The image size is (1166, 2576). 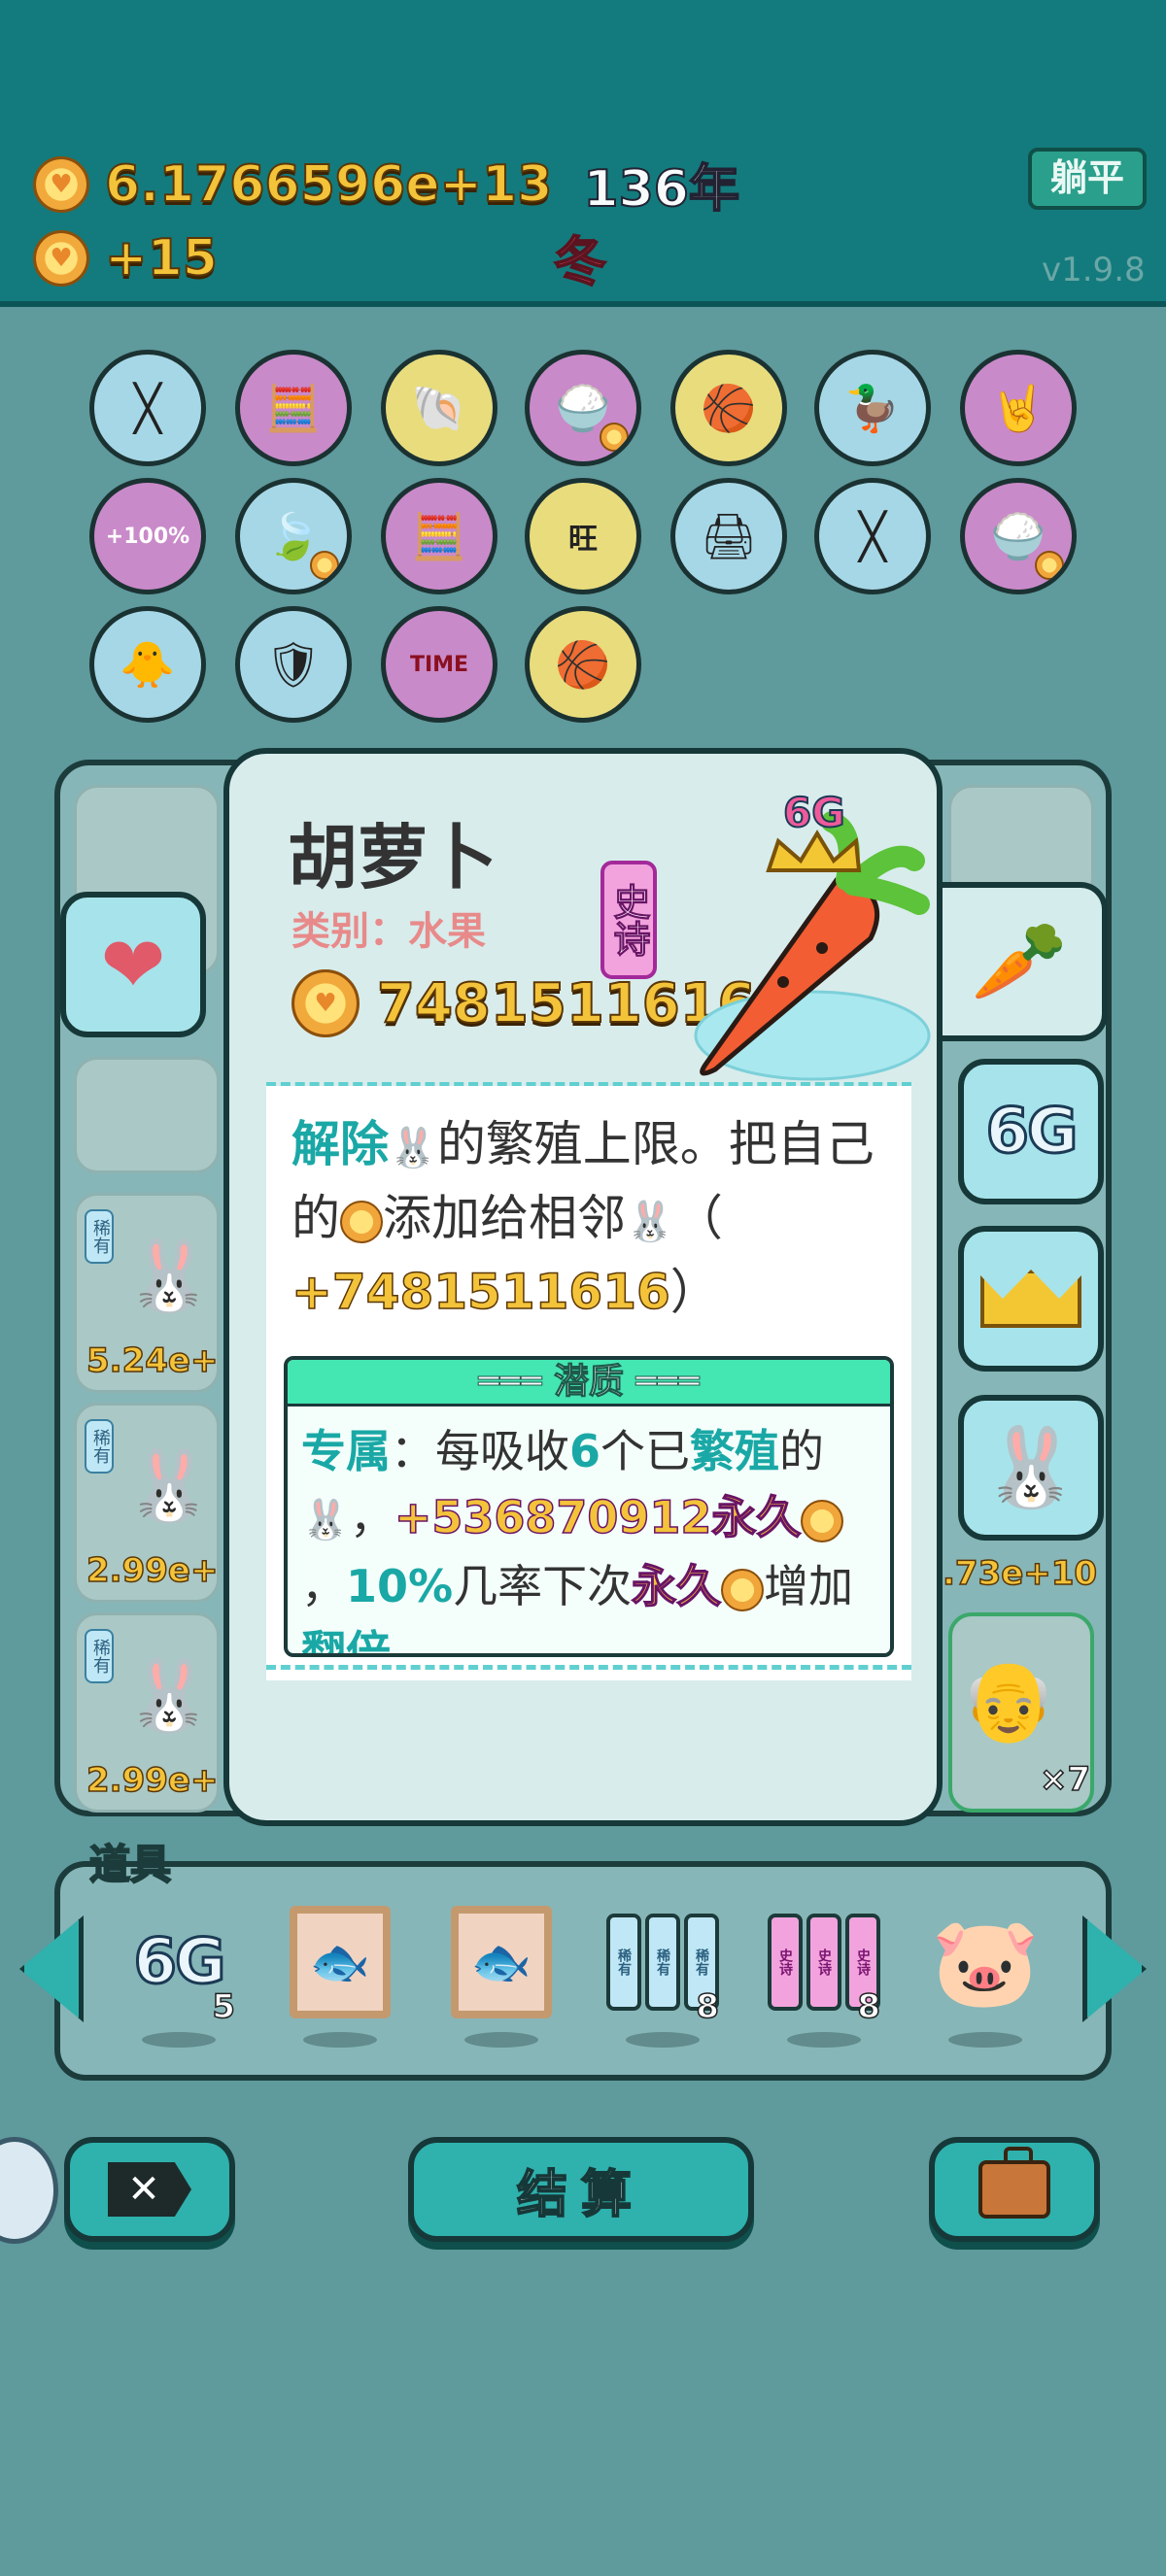 What do you see at coordinates (1014, 2183) in the screenshot?
I see `briefcase-icon` at bounding box center [1014, 2183].